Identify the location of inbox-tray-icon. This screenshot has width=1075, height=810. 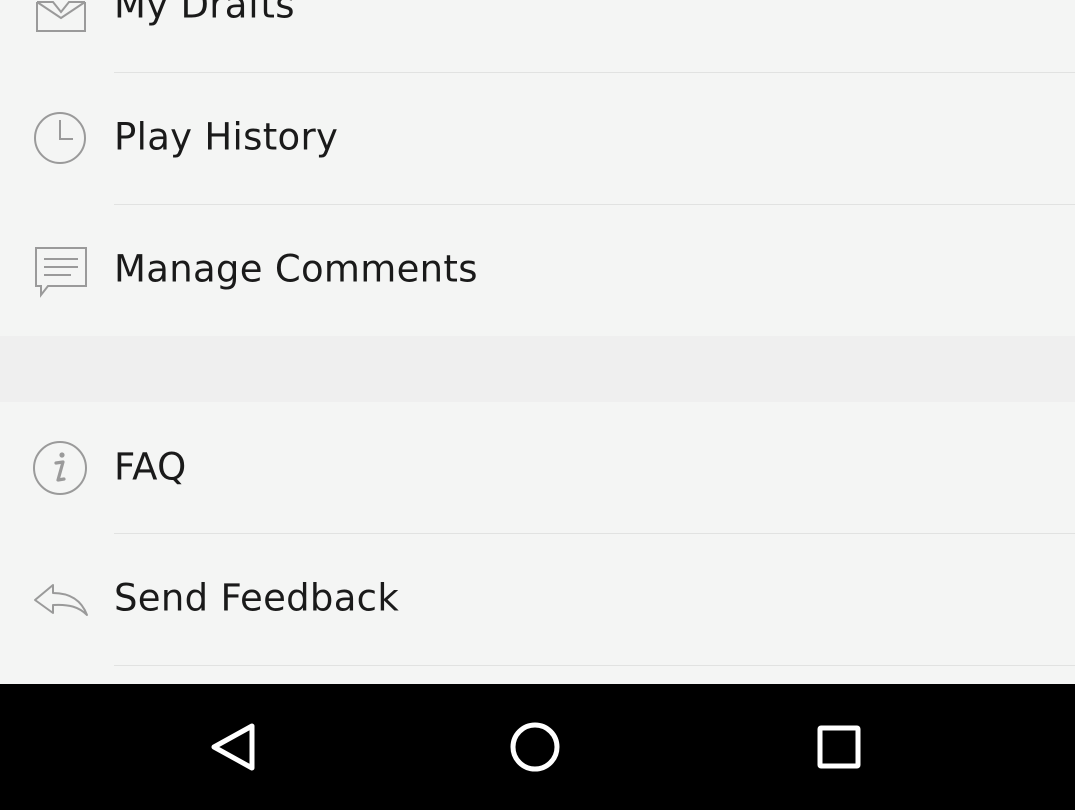
(61, 18).